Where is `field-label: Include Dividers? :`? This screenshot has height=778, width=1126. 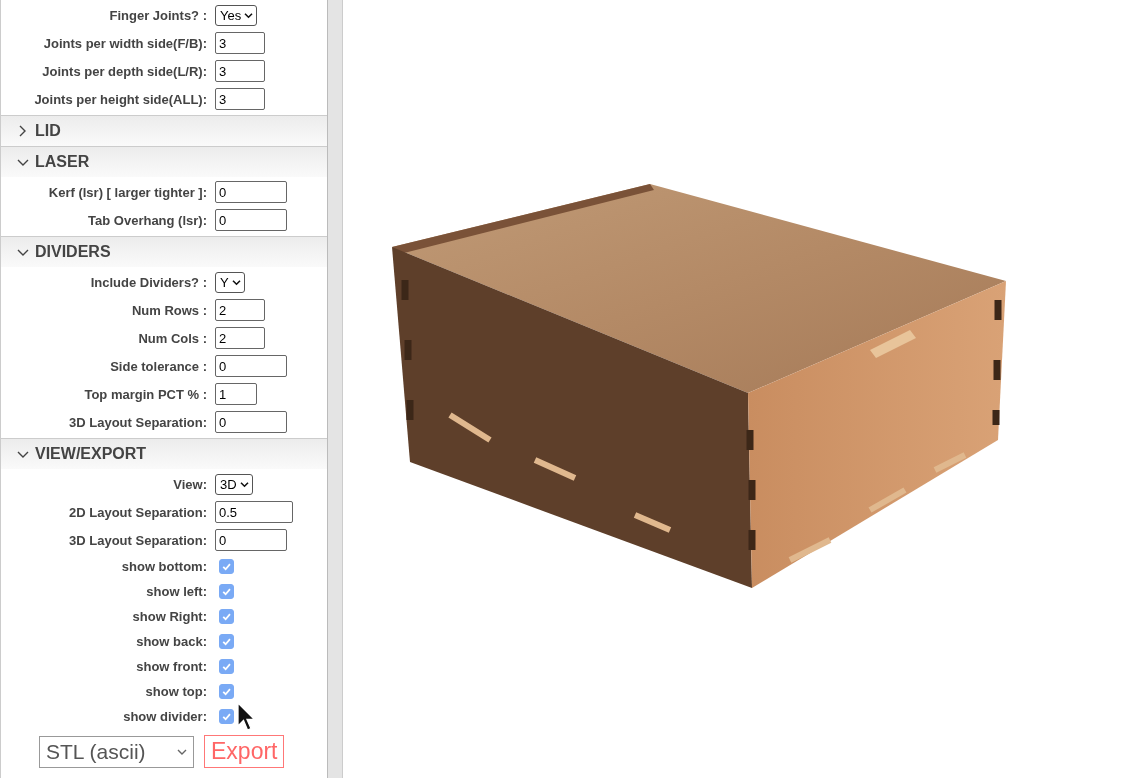
field-label: Include Dividers? : is located at coordinates (148, 282).